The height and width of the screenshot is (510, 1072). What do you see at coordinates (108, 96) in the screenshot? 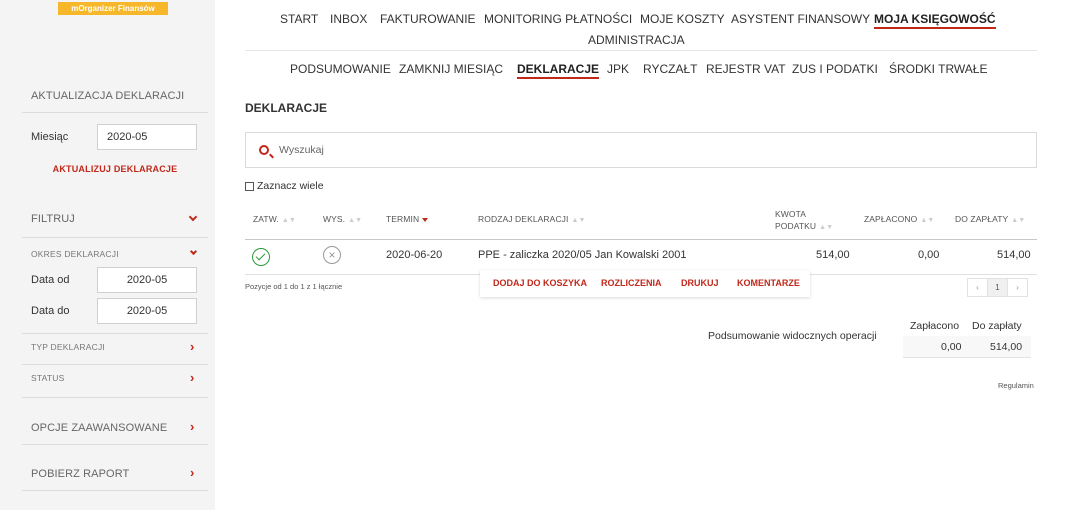
I see `update-declarations-title: AKTUALIZACJA DEKLARACJI` at bounding box center [108, 96].